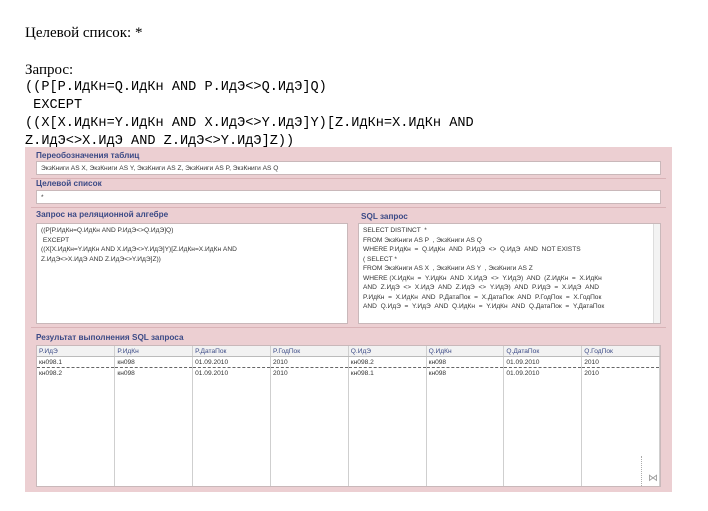  I want to click on resize-grip-icon: ⋈, so click(653, 478).